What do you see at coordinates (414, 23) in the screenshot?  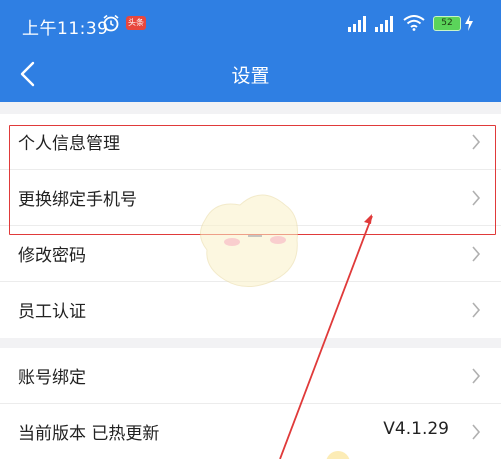 I see `wifi-icon` at bounding box center [414, 23].